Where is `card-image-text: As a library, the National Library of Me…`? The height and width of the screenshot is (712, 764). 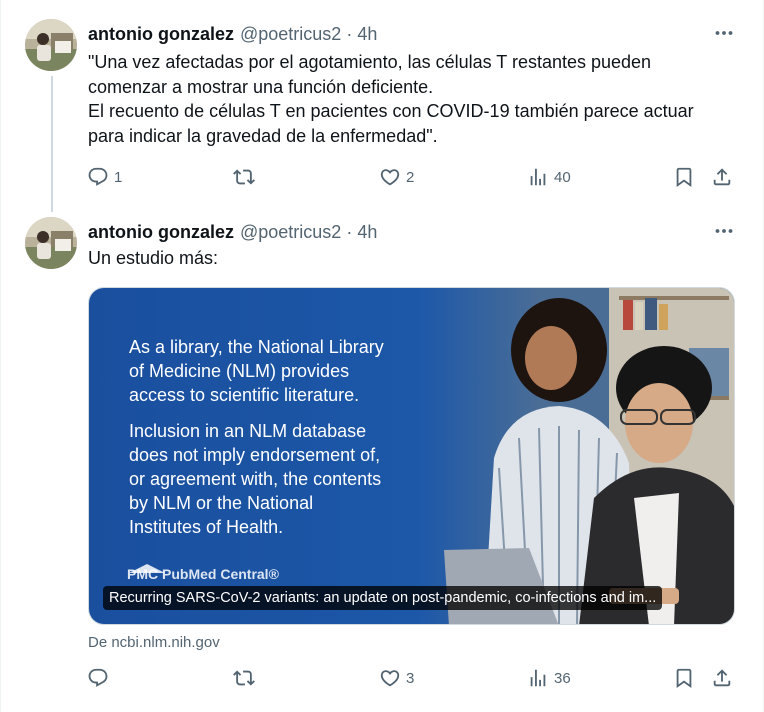 card-image-text: As a library, the National Library of Me… is located at coordinates (289, 371).